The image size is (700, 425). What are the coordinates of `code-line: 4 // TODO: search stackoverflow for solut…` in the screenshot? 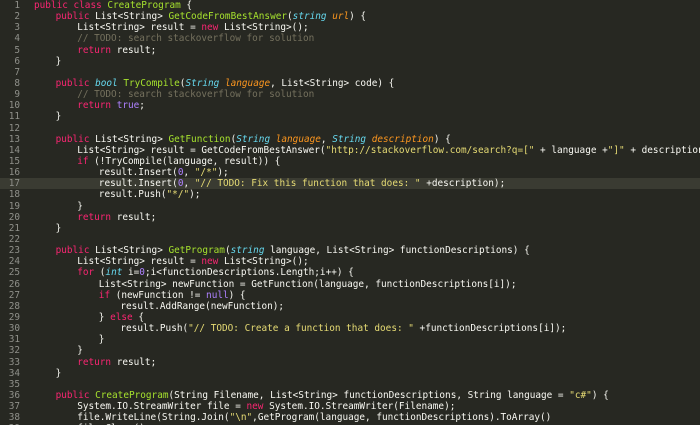 It's located at (350, 38).